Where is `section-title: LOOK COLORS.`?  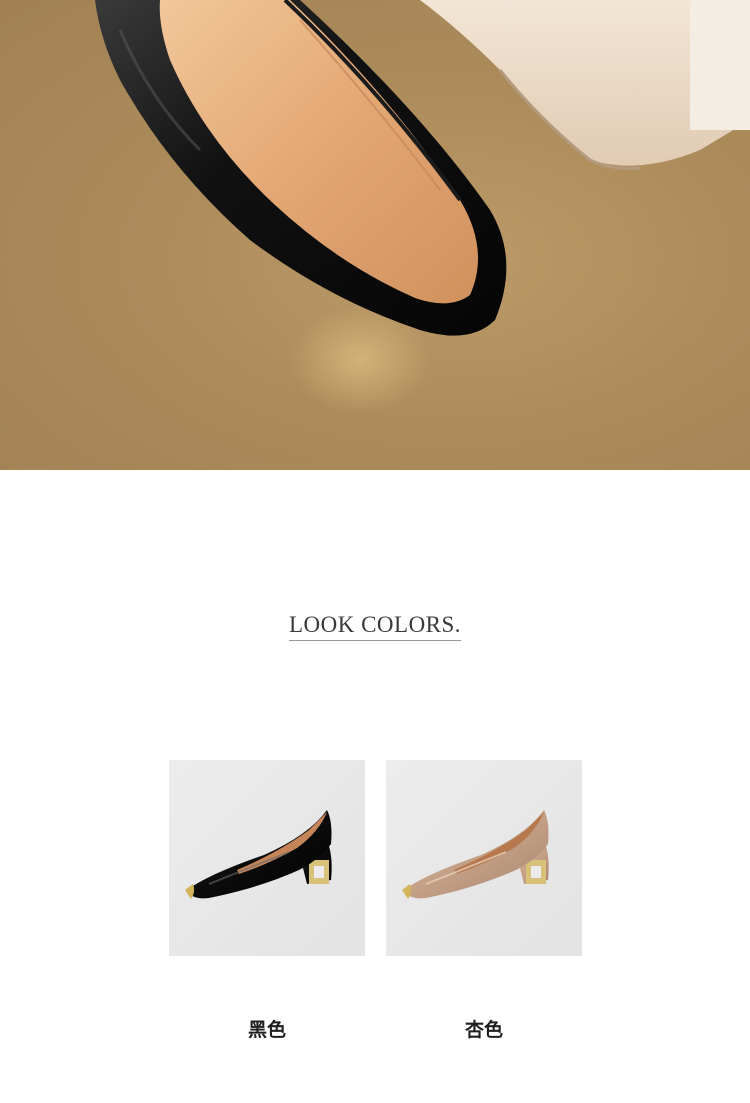 section-title: LOOK COLORS. is located at coordinates (375, 626).